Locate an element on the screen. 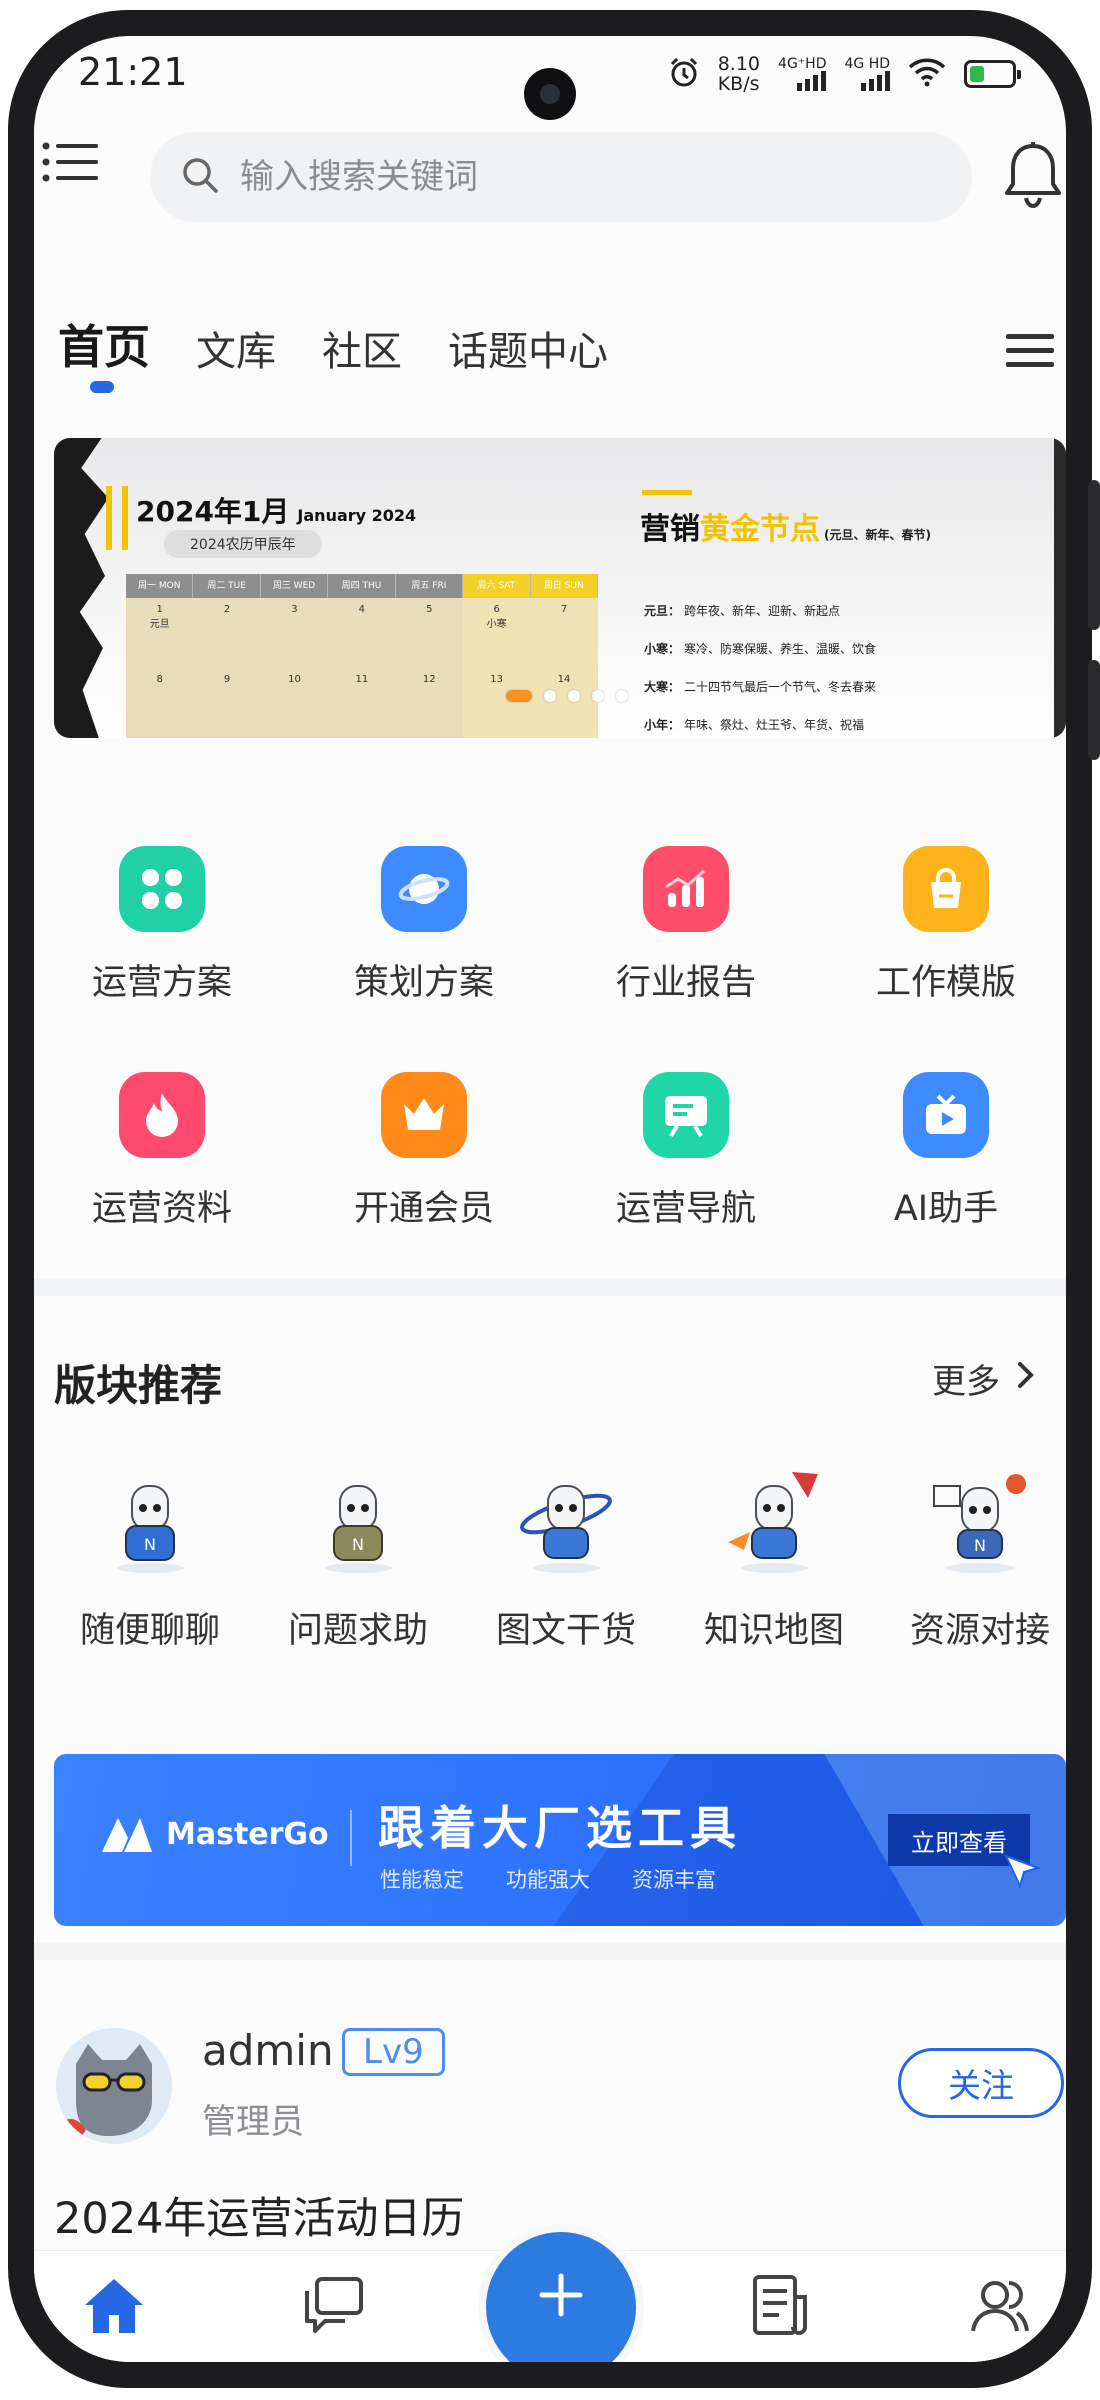 The width and height of the screenshot is (1100, 2400). bar-chart-icon is located at coordinates (686, 889).